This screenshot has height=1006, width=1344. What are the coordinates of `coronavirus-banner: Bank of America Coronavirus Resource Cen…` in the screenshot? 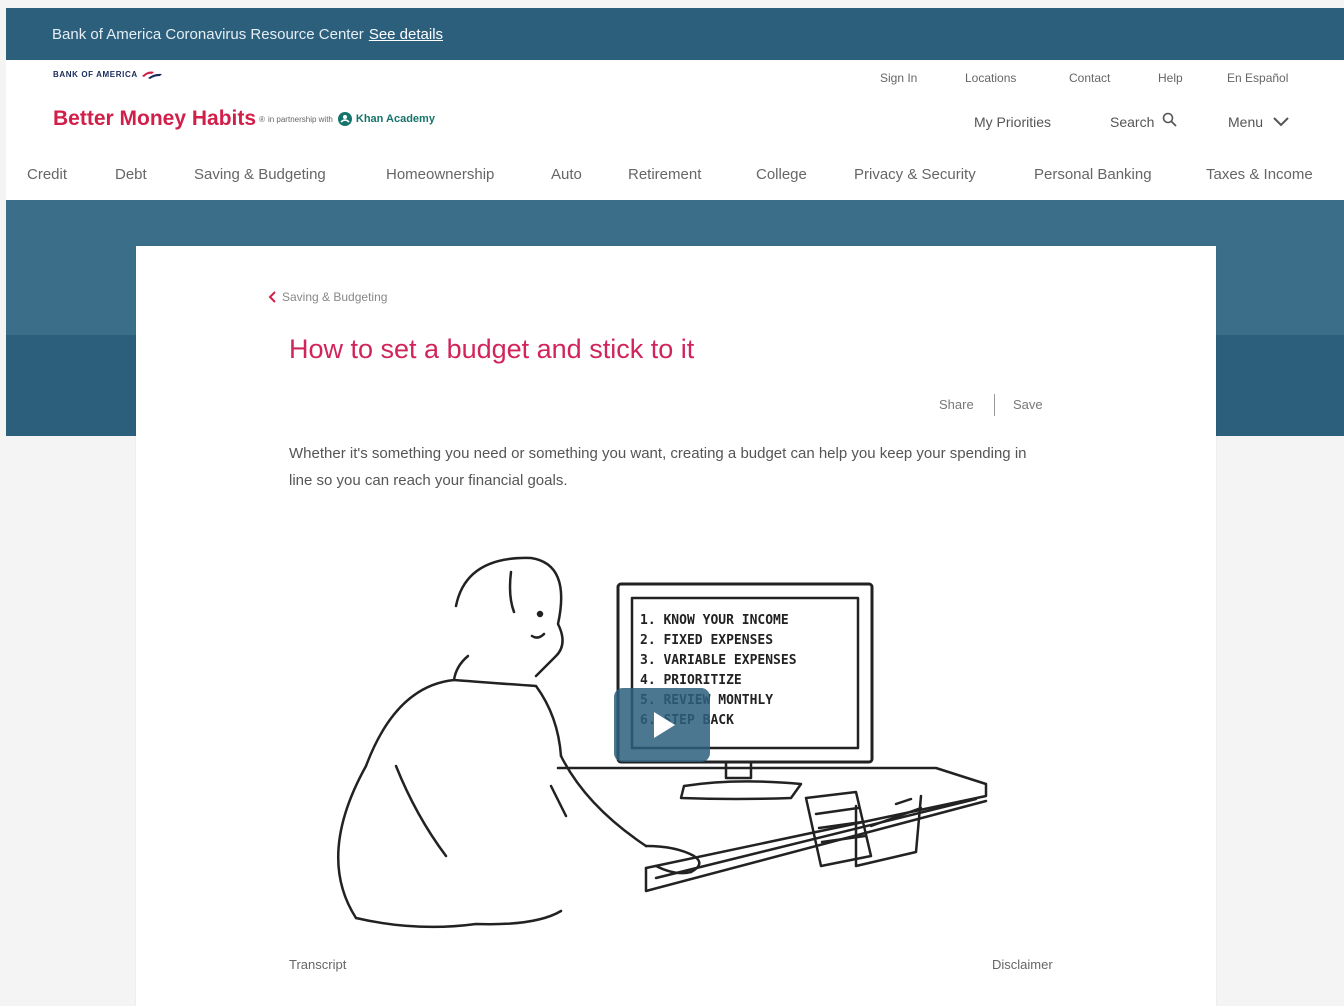 It's located at (675, 34).